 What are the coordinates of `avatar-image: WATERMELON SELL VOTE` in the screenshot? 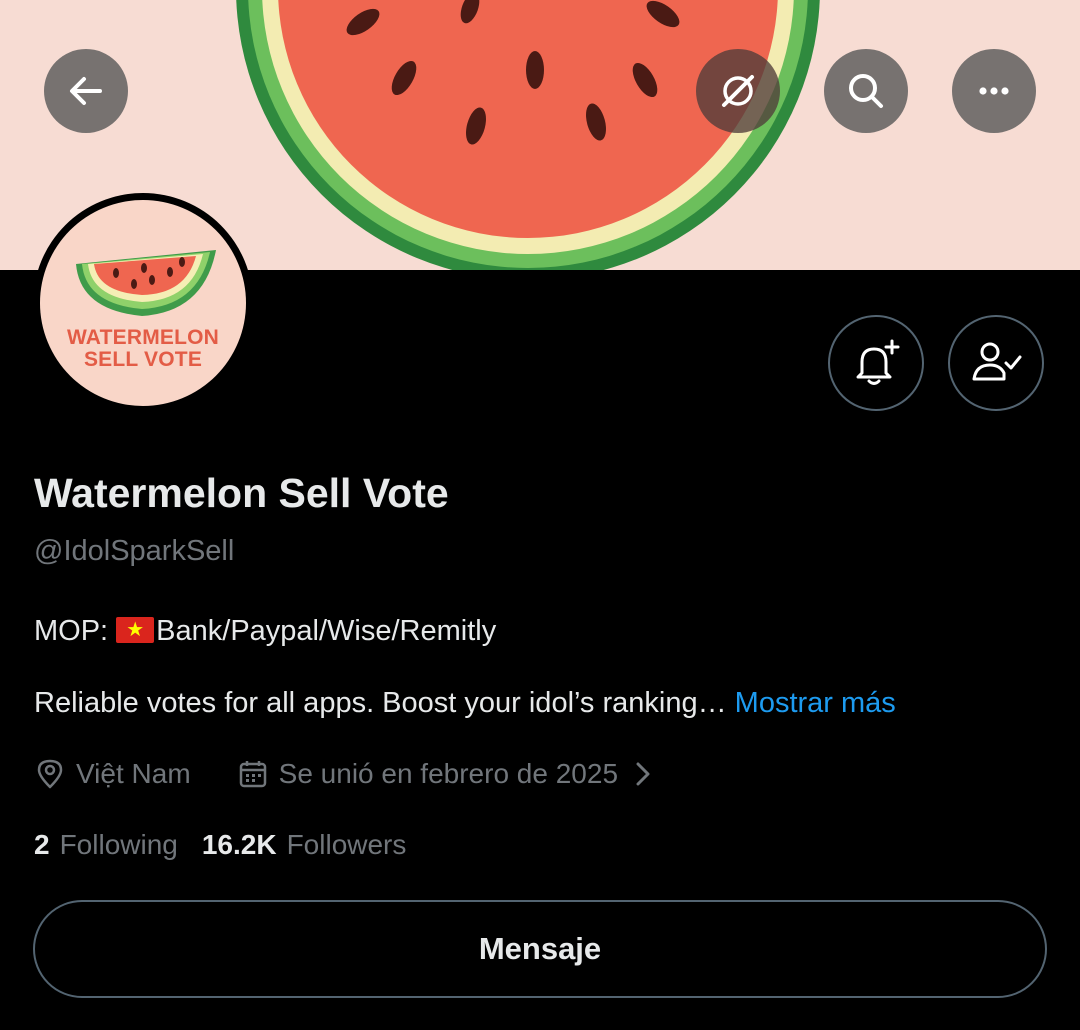 It's located at (143, 303).